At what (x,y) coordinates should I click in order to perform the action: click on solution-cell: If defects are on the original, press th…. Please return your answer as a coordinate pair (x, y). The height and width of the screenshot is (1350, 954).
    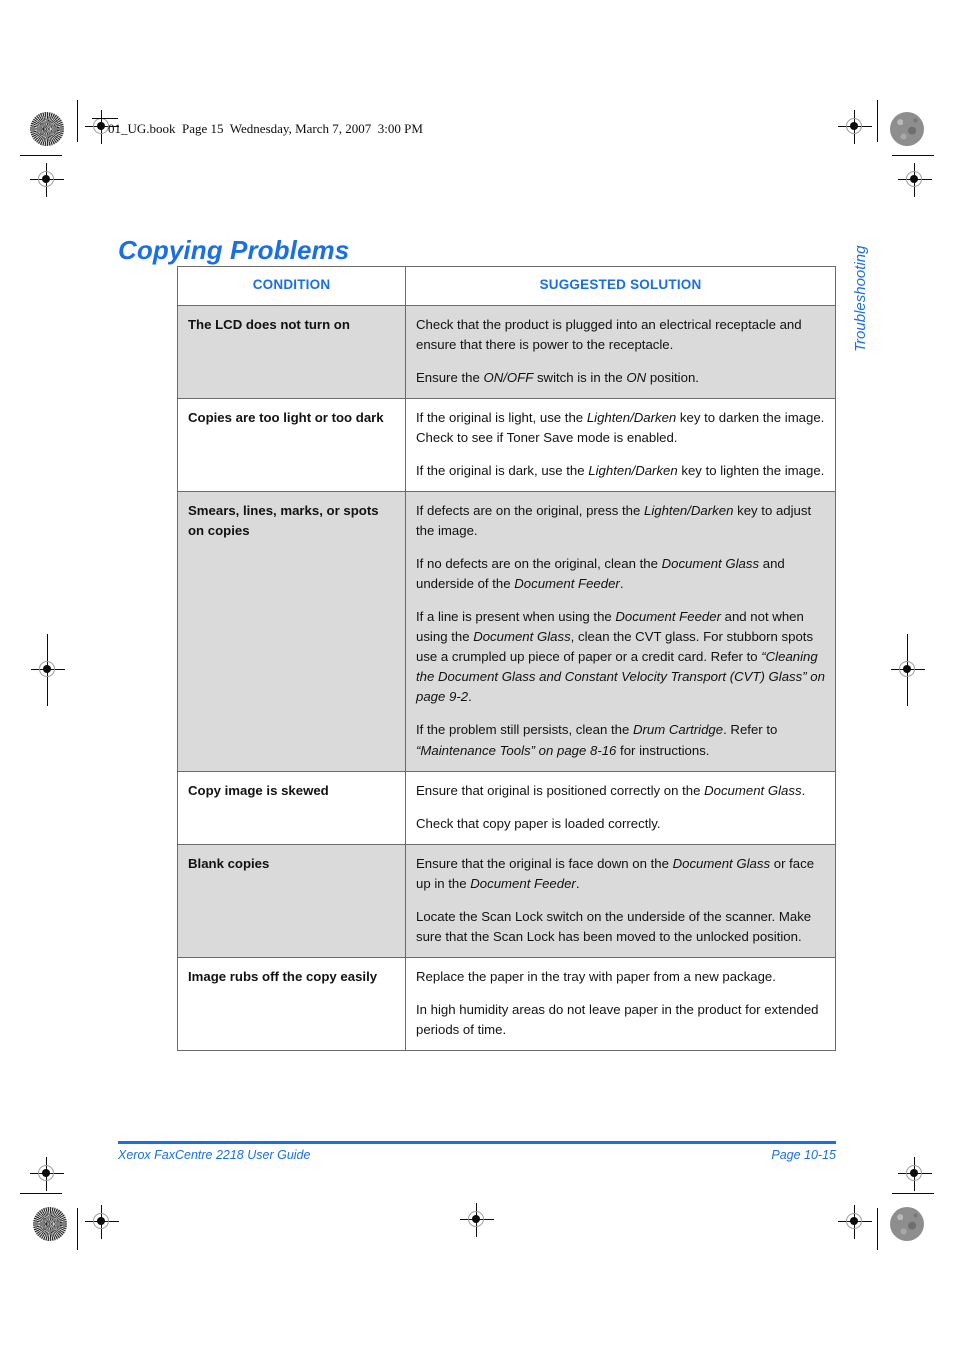
    Looking at the image, I should click on (620, 631).